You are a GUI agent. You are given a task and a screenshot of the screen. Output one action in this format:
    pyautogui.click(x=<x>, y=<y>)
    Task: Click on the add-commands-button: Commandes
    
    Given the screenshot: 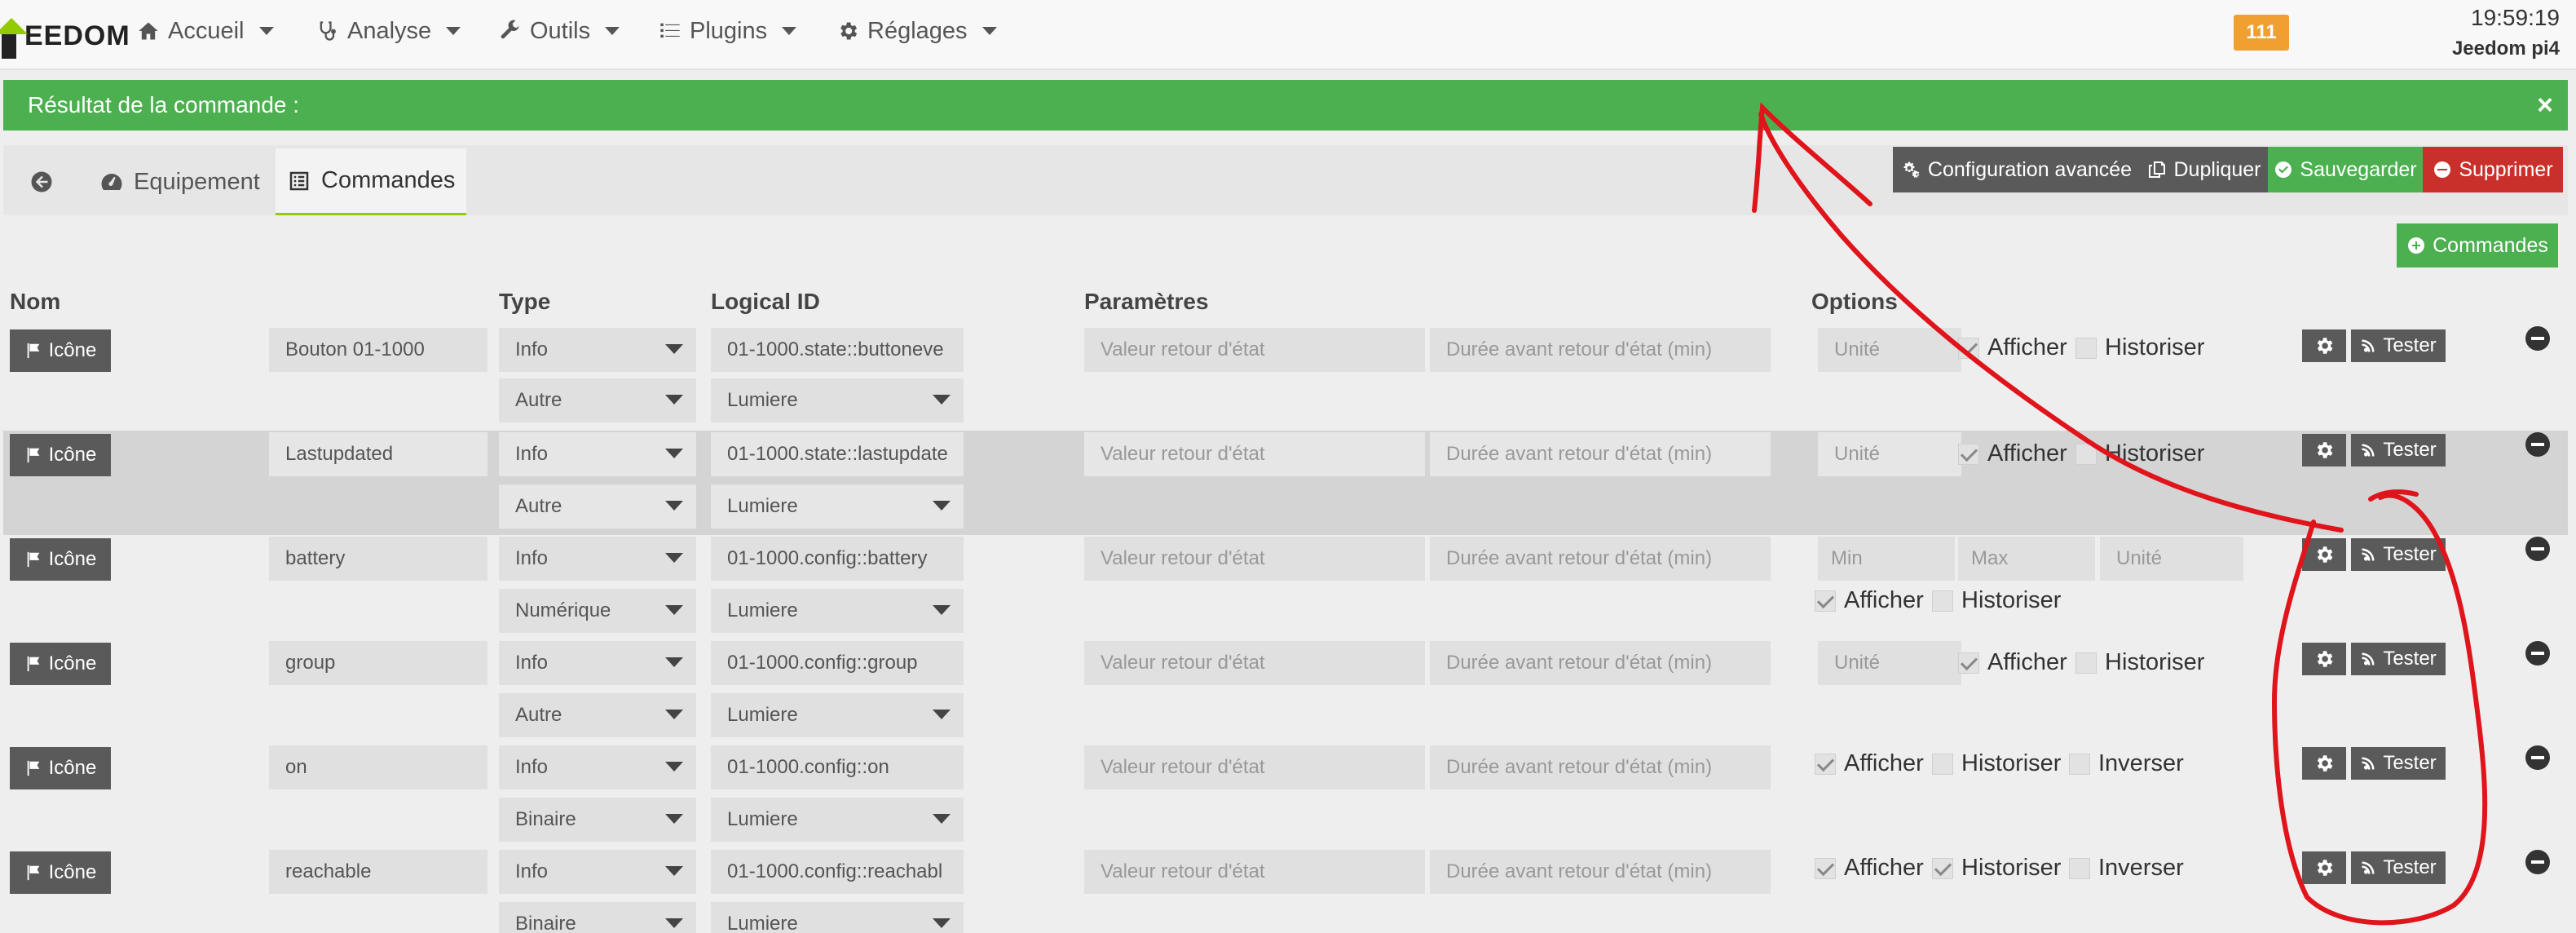 What is the action you would take?
    pyautogui.click(x=2477, y=246)
    